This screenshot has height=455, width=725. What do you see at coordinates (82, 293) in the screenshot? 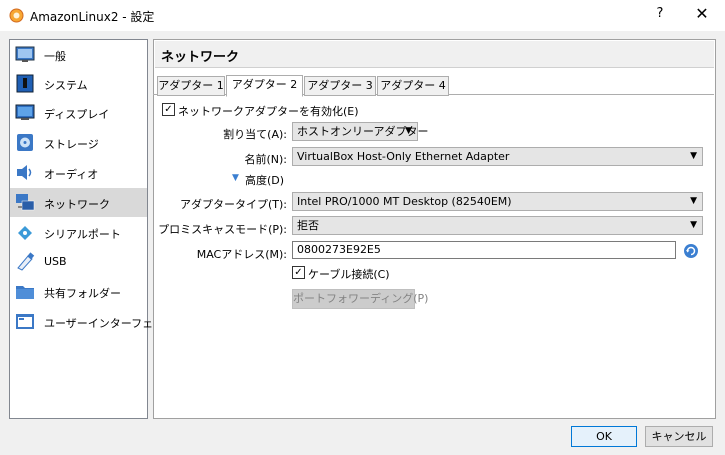
I see `sidebar-item-label: 共有フォルダー` at bounding box center [82, 293].